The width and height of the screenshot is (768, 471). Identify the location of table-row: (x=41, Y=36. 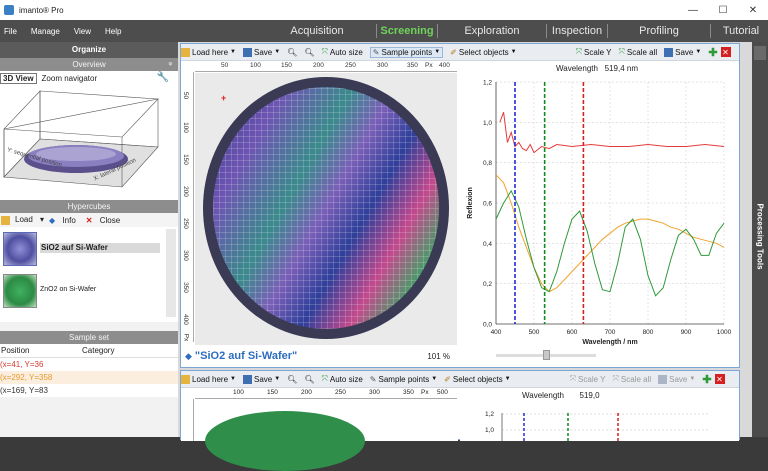
(89, 364).